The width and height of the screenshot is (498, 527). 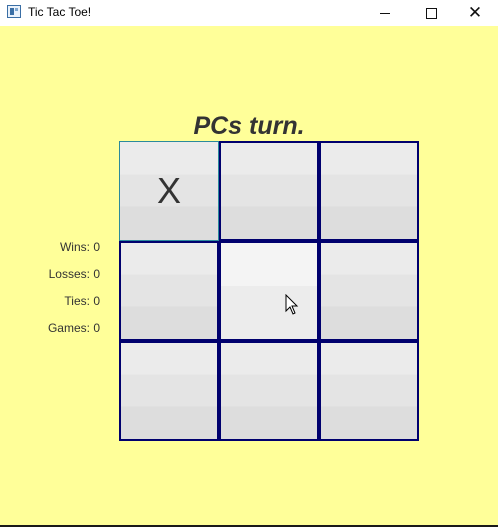 What do you see at coordinates (292, 304) in the screenshot?
I see `mouse-cursor-icon` at bounding box center [292, 304].